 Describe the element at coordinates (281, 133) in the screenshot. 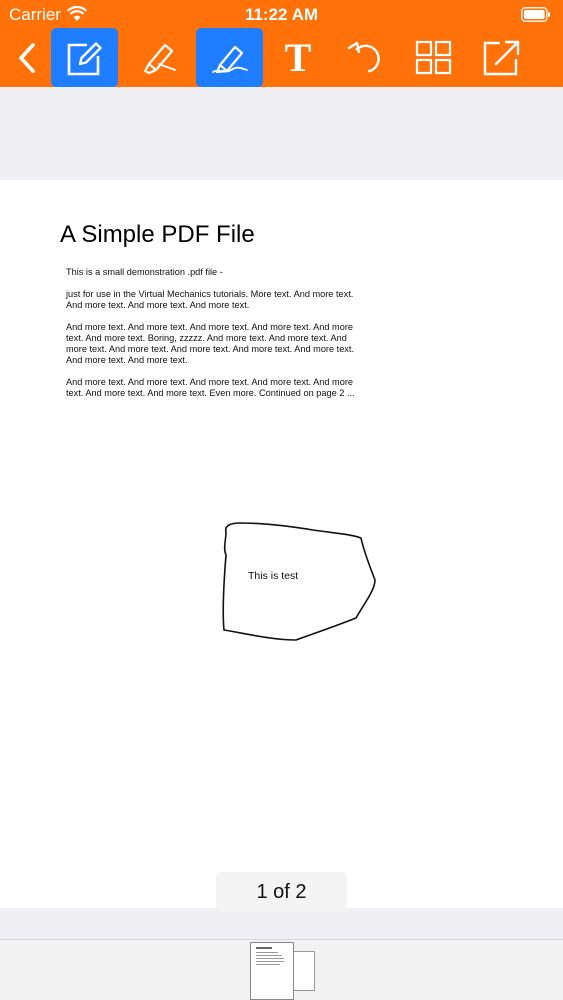

I see `viewer-background` at that location.